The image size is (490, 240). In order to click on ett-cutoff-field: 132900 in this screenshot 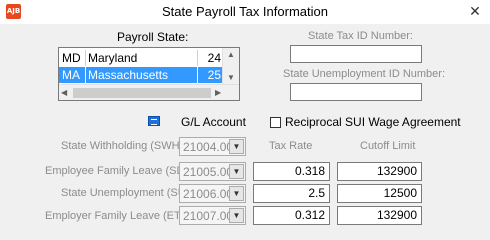, I will do `click(379, 215)`.